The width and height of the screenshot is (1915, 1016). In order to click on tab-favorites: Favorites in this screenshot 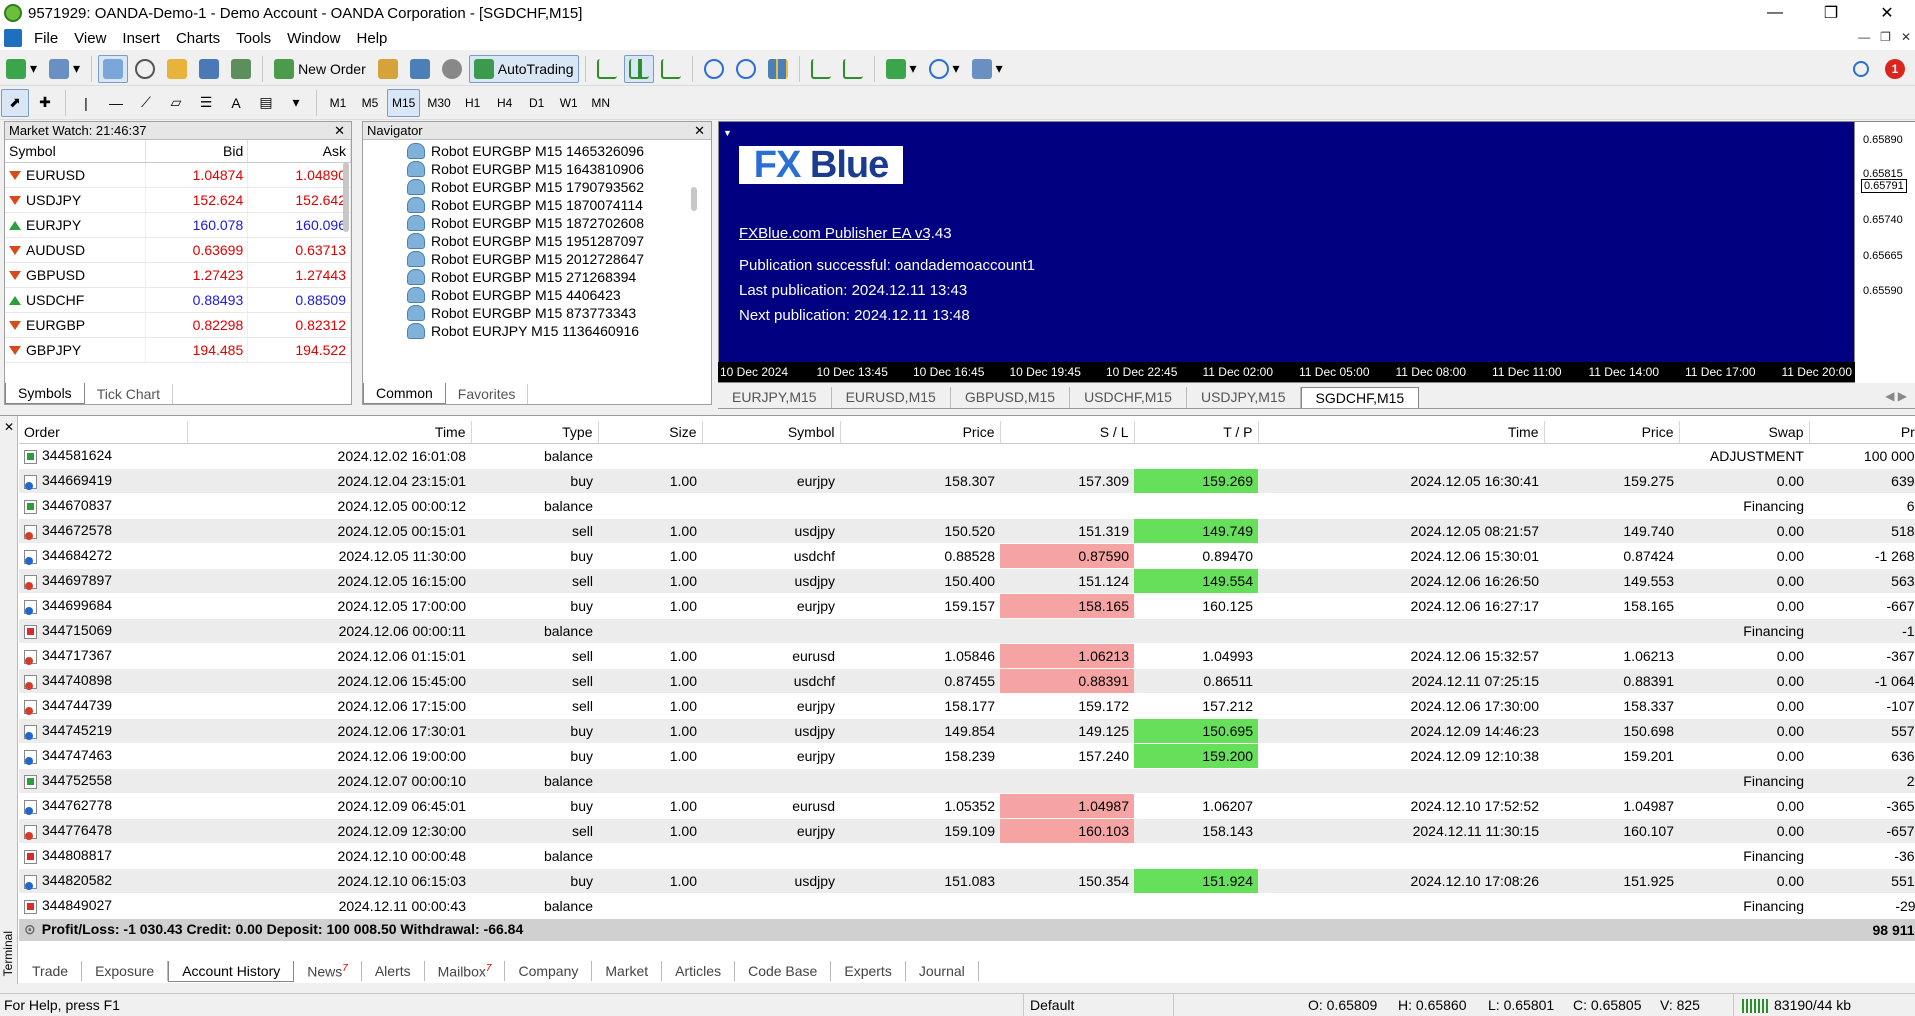, I will do `click(487, 394)`.